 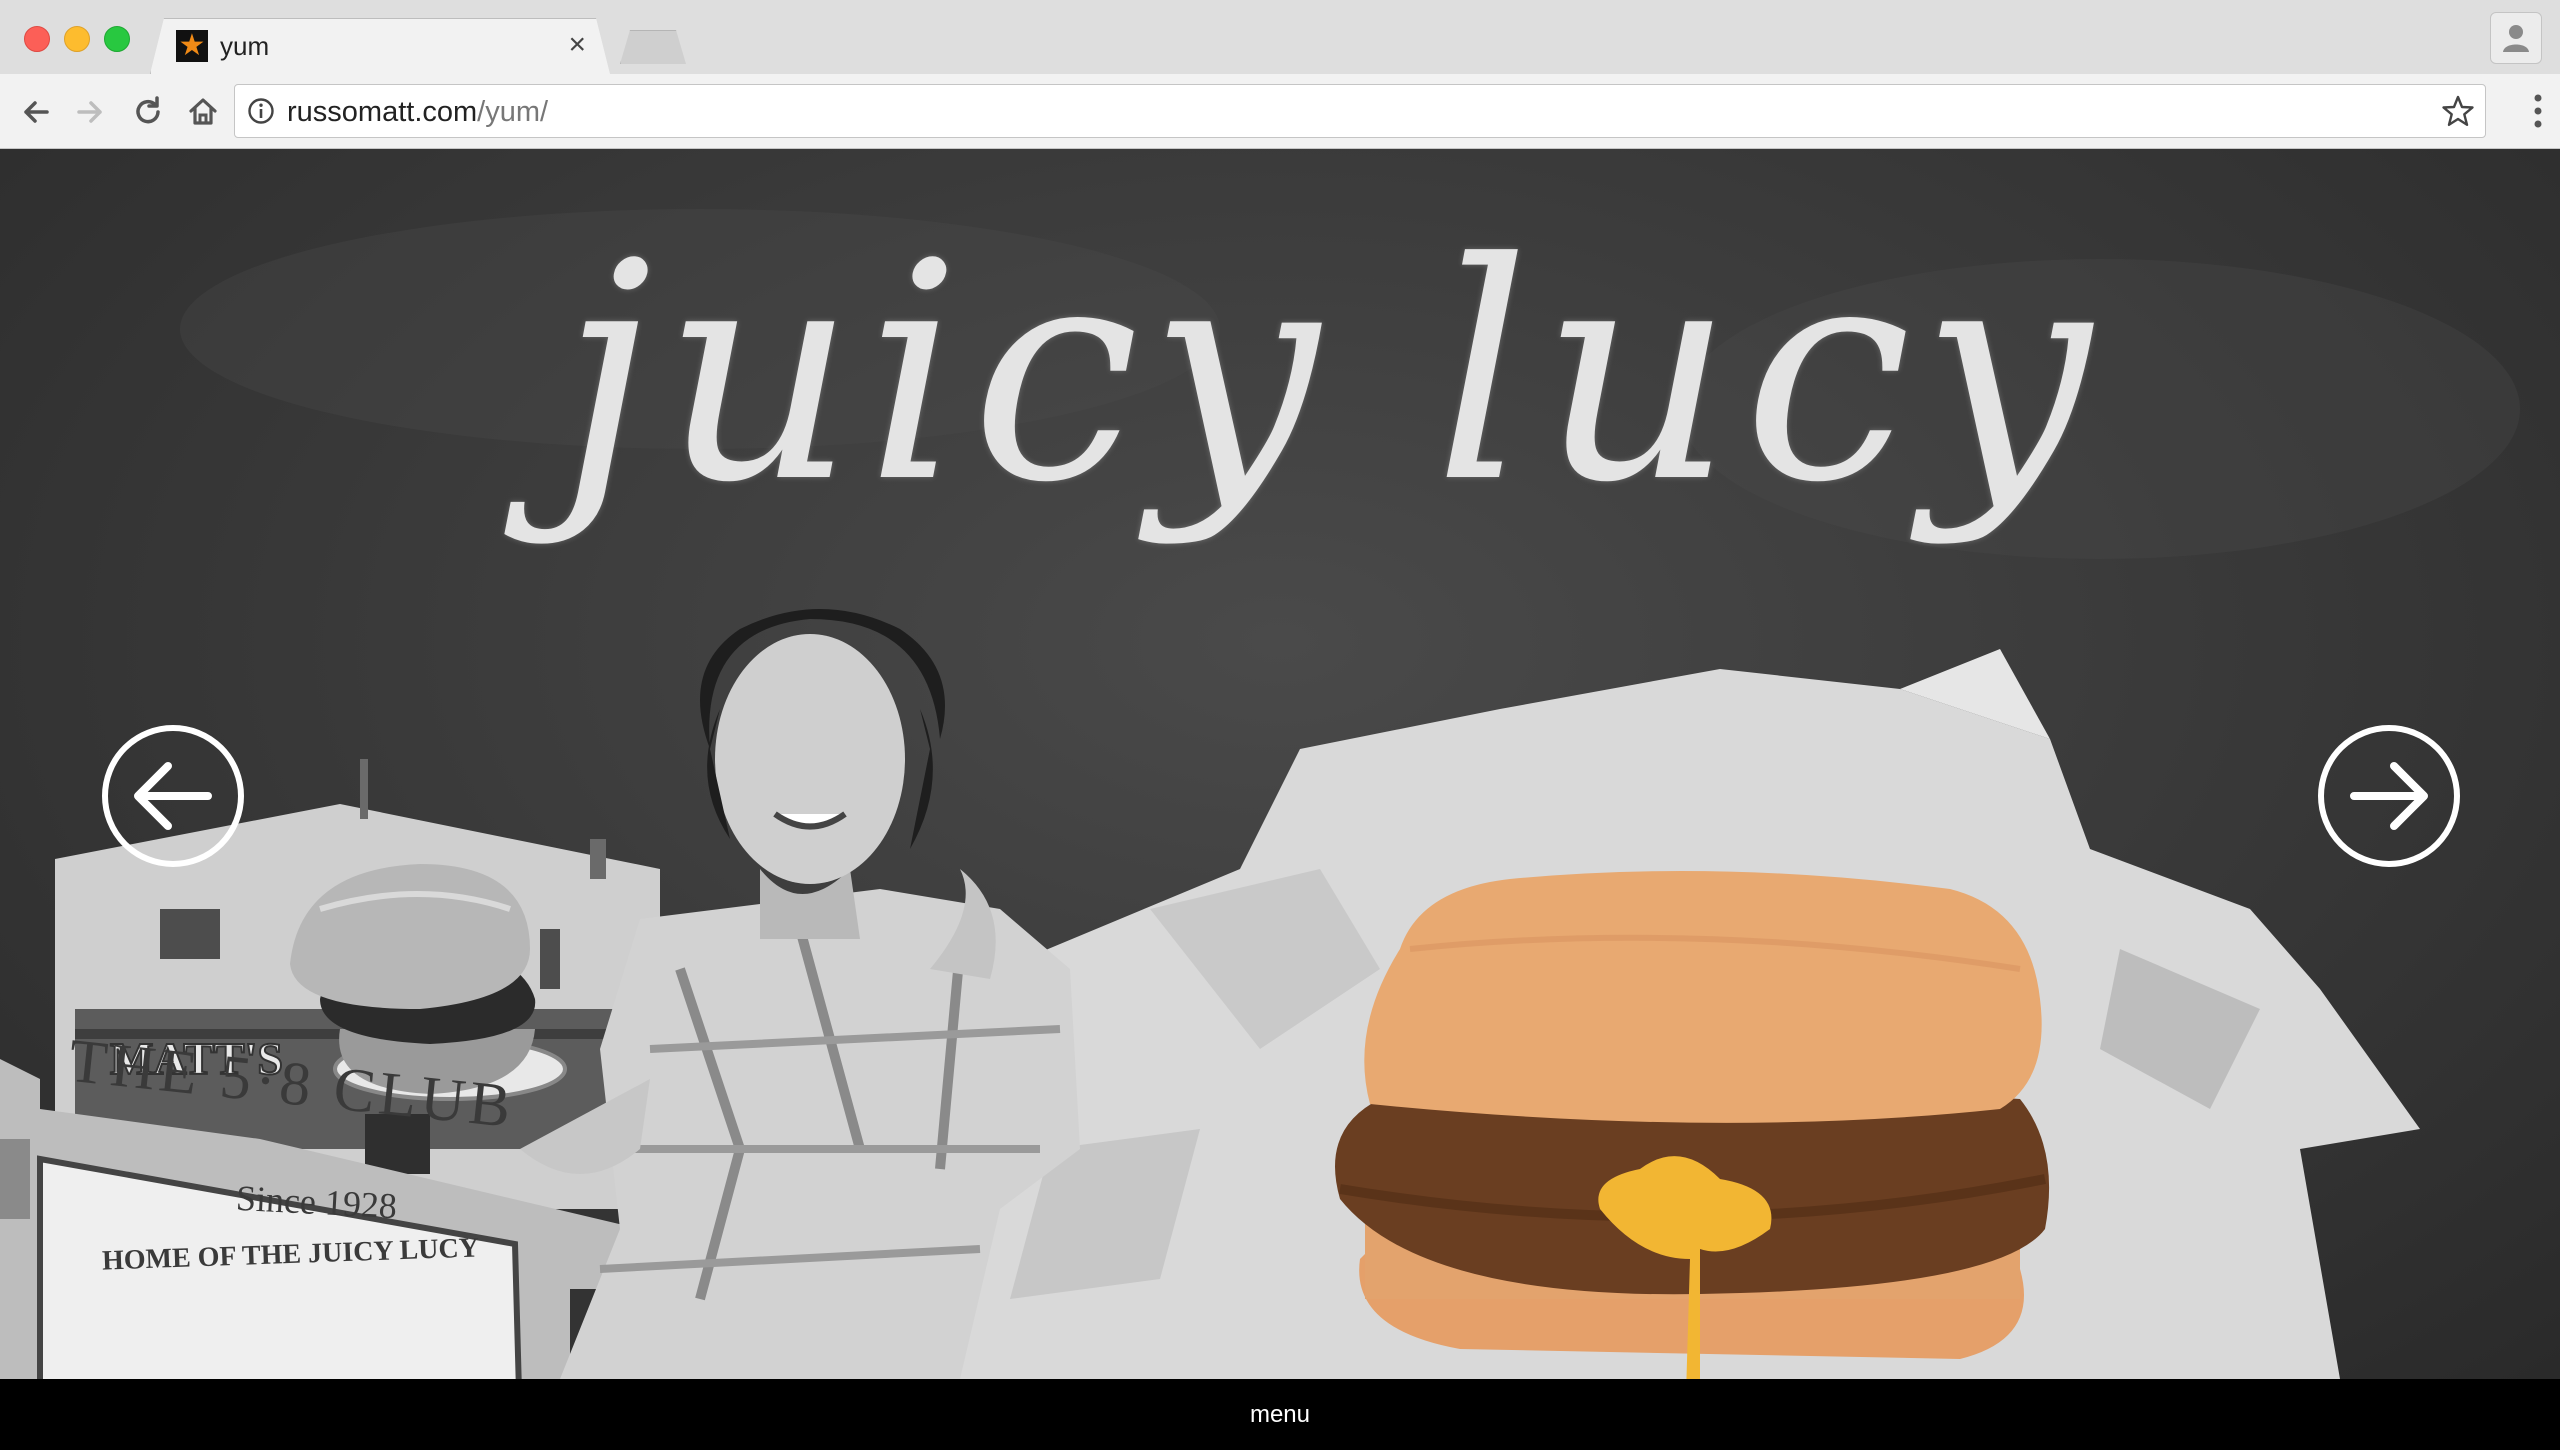 I want to click on menu-button: menu, so click(x=1280, y=1415).